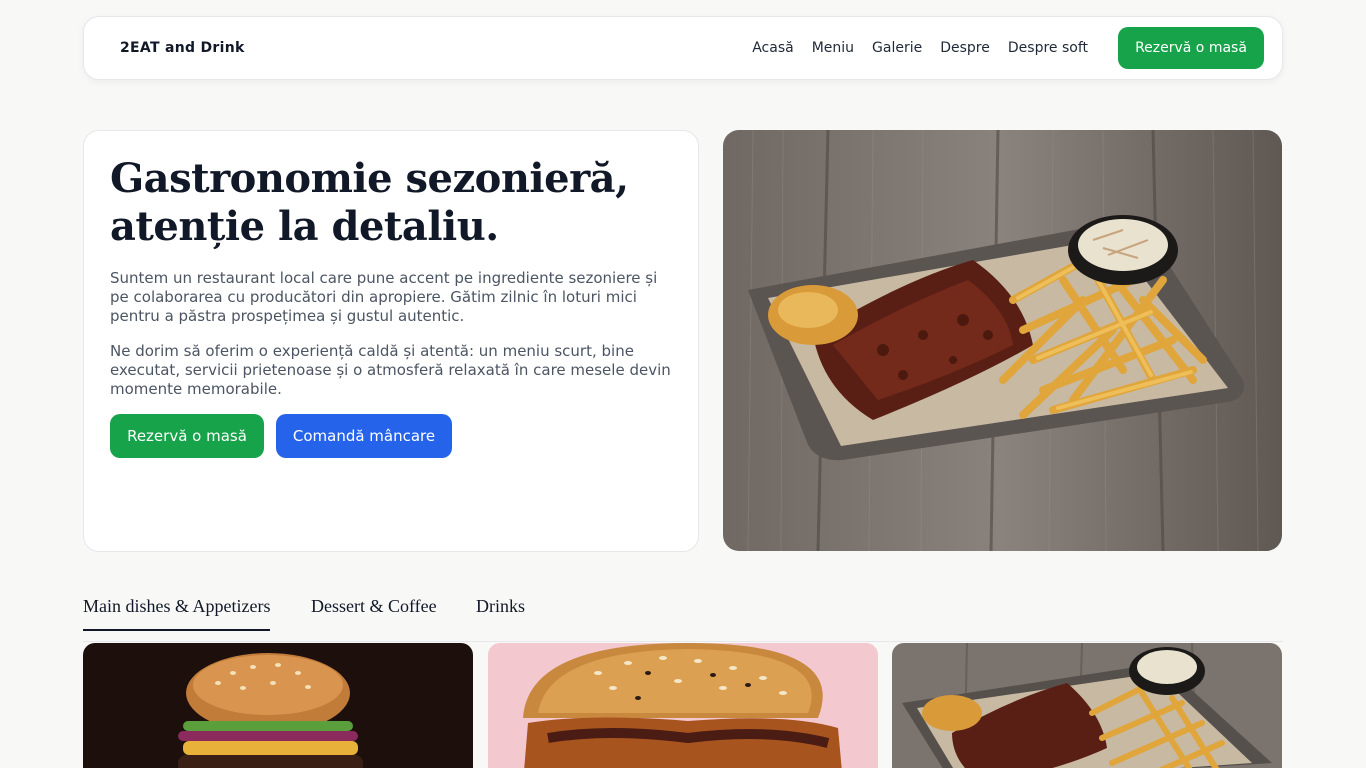 The height and width of the screenshot is (768, 1366). Describe the element at coordinates (965, 48) in the screenshot. I see `nav-link-despre: Despre` at that location.